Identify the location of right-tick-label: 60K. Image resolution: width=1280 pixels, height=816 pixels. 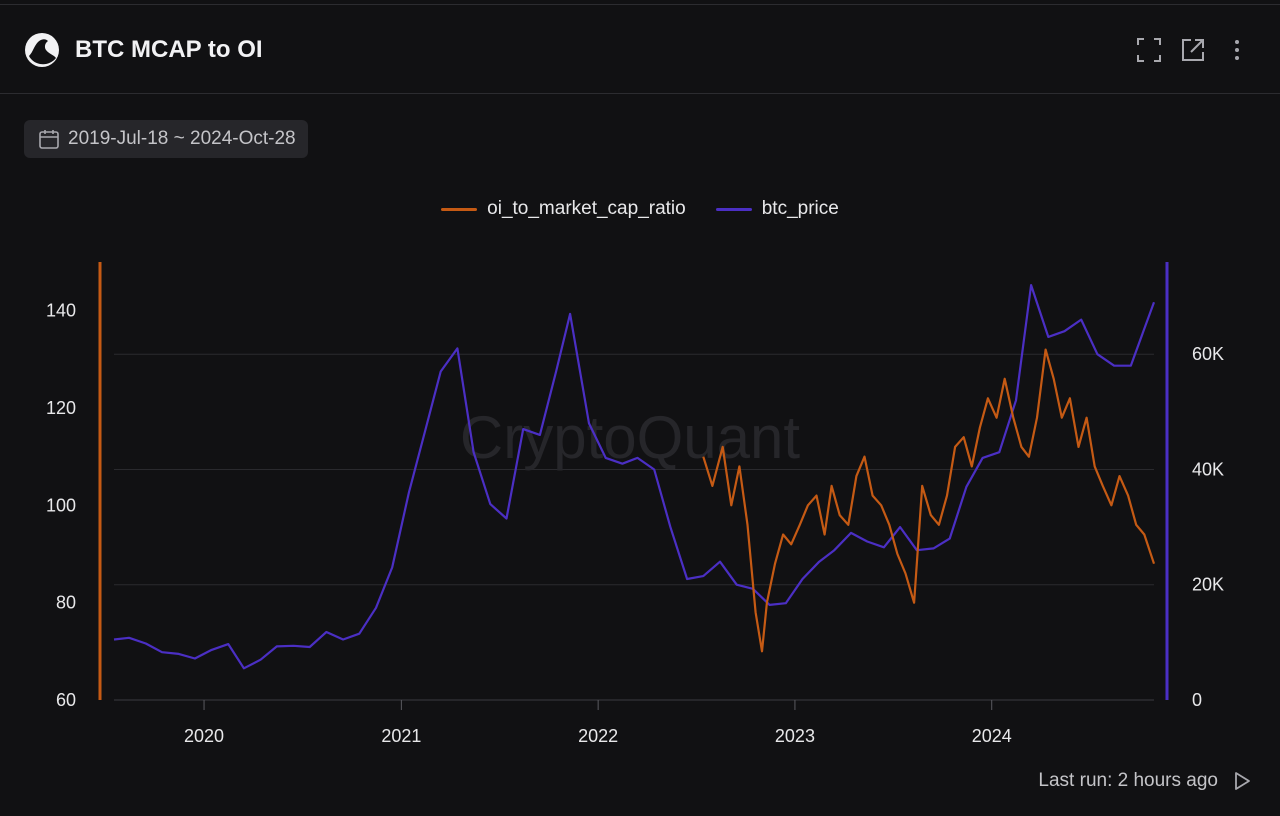
(1208, 354).